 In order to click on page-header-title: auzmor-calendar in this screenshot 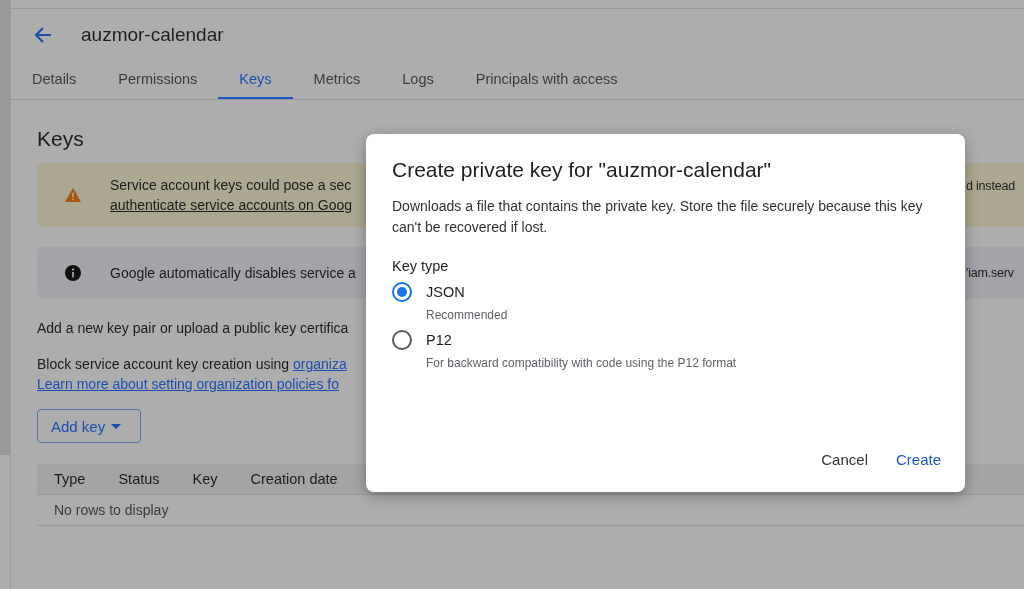, I will do `click(152, 35)`.